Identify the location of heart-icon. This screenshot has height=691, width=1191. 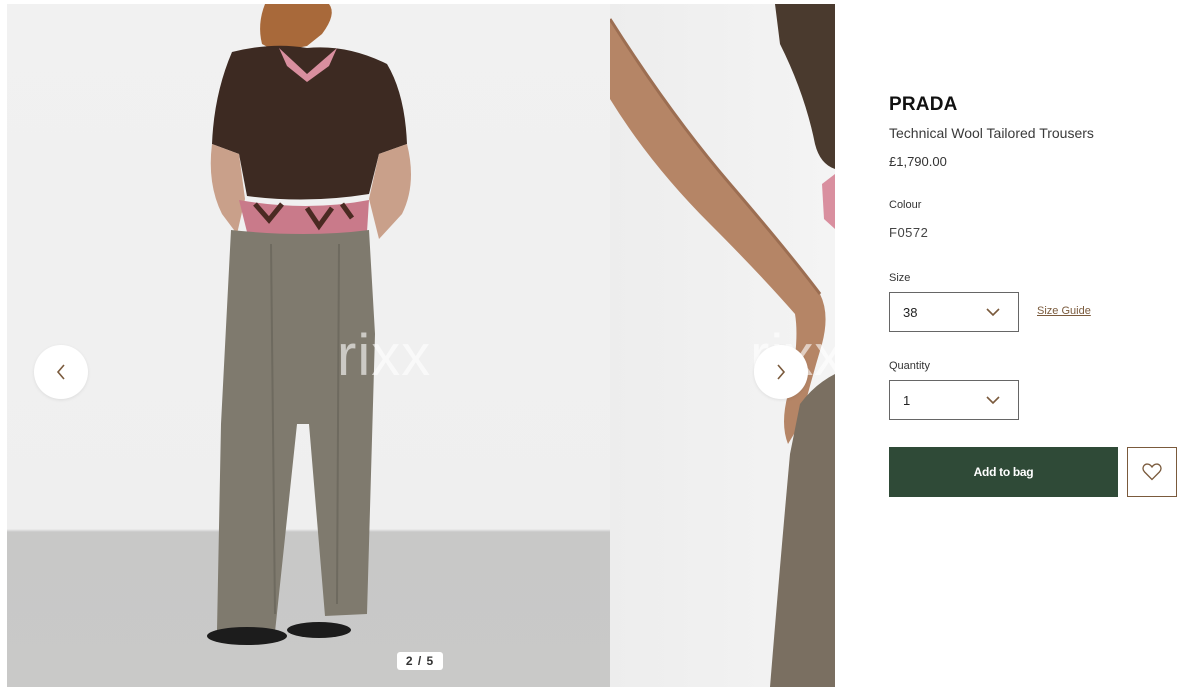
(1152, 472).